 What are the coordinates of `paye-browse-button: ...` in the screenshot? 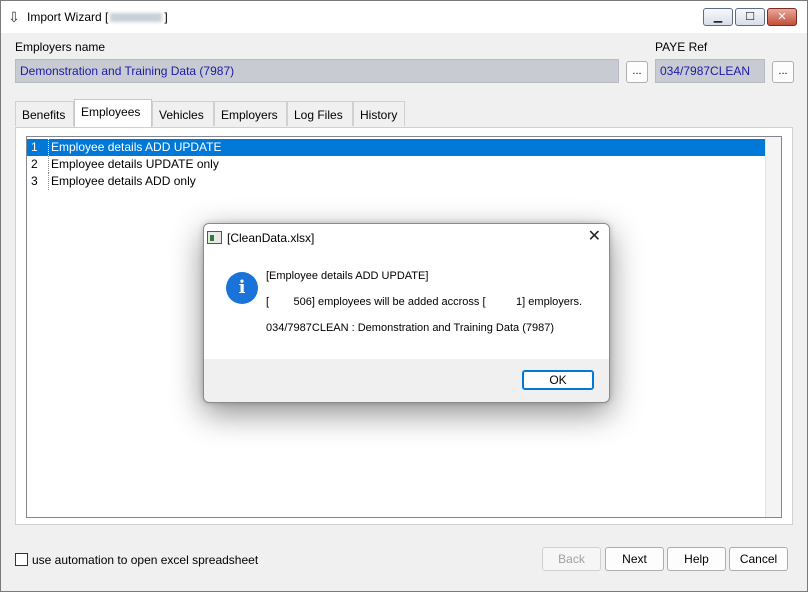 It's located at (783, 72).